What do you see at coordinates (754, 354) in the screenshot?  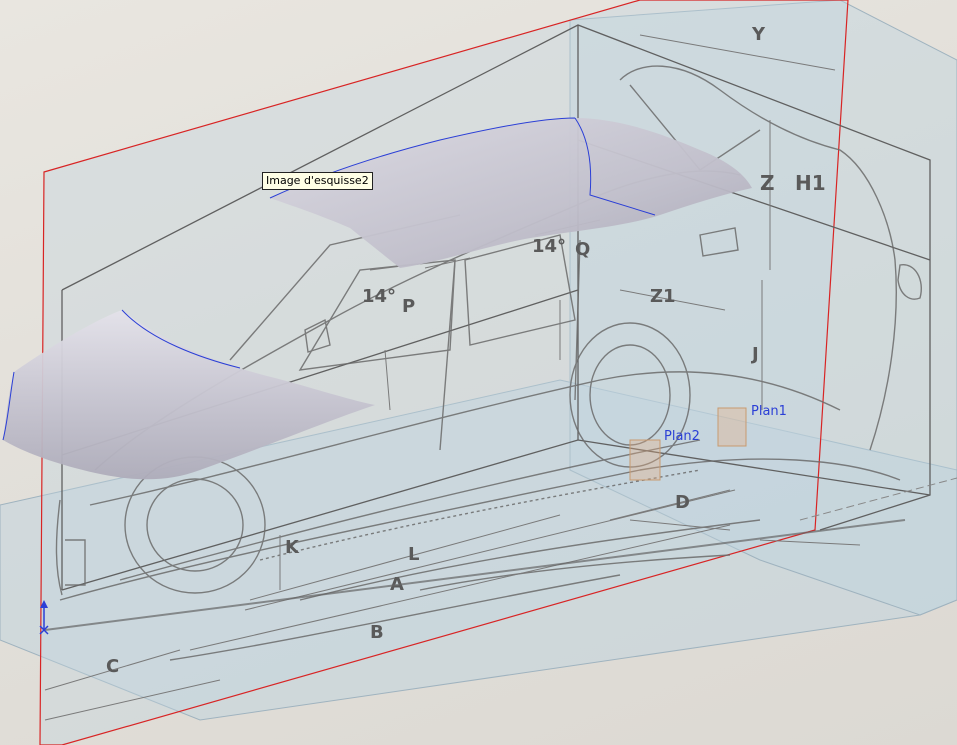 I see `dim-j: J` at bounding box center [754, 354].